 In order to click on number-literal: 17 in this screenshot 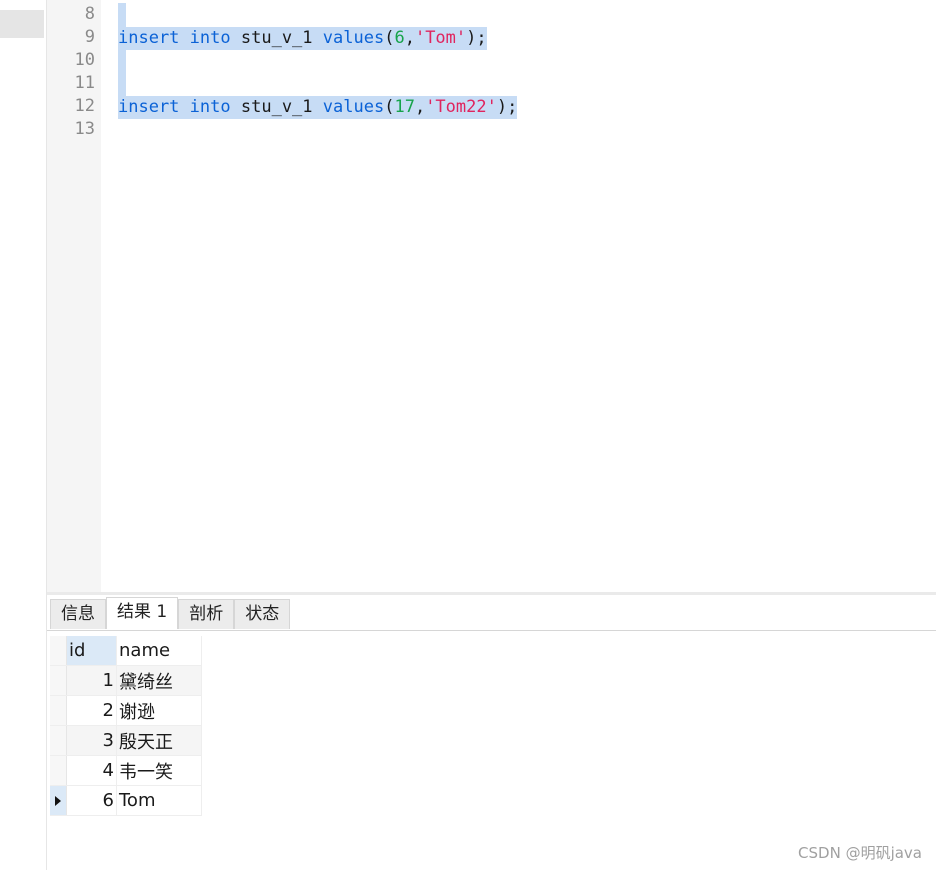, I will do `click(404, 107)`.